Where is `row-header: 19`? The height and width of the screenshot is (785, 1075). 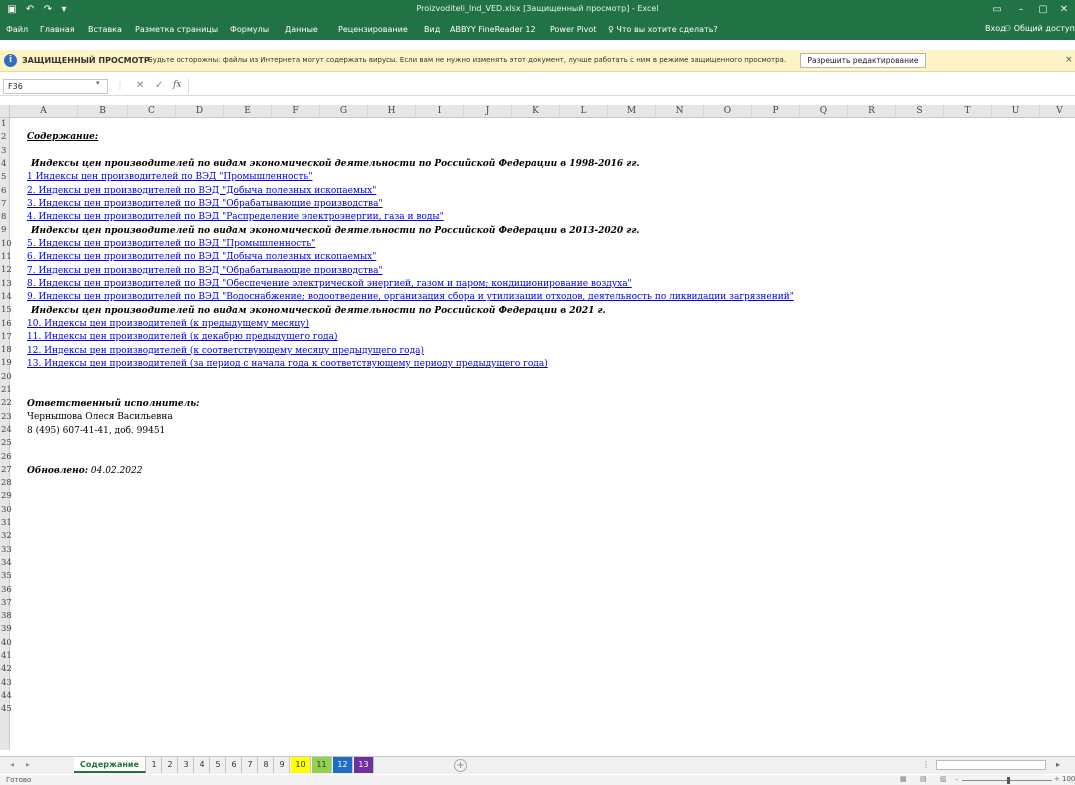 row-header: 19 is located at coordinates (6, 363).